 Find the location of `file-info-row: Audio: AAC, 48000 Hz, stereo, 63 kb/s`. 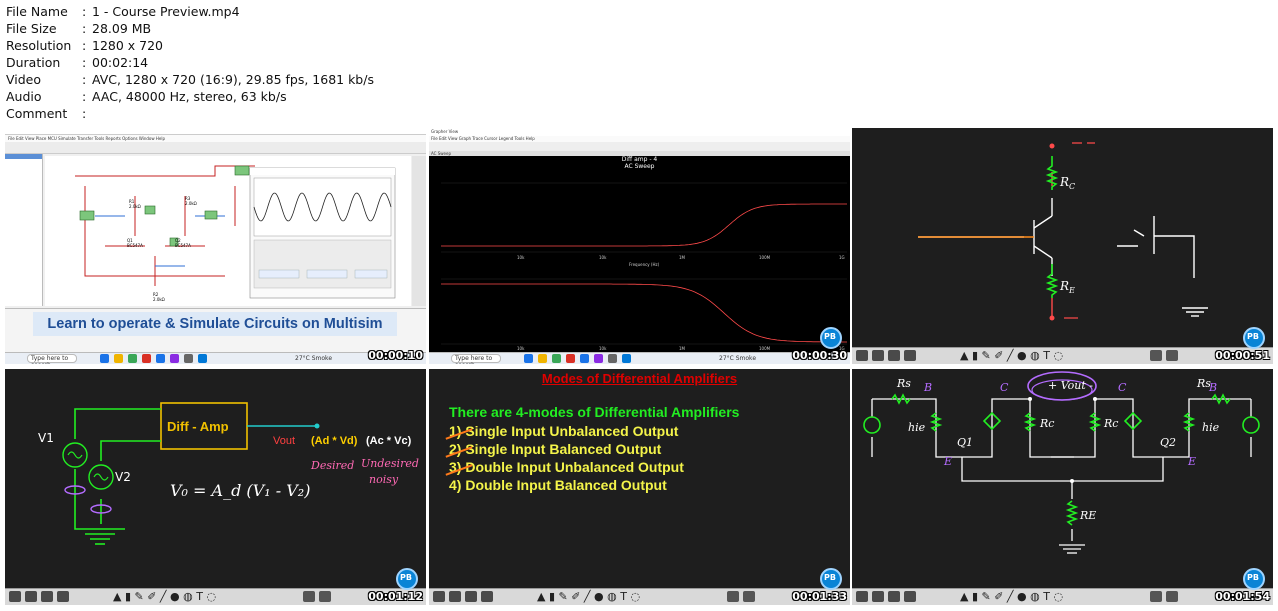

file-info-row: Audio: AAC, 48000 Hz, stereo, 63 kb/s is located at coordinates (190, 96).